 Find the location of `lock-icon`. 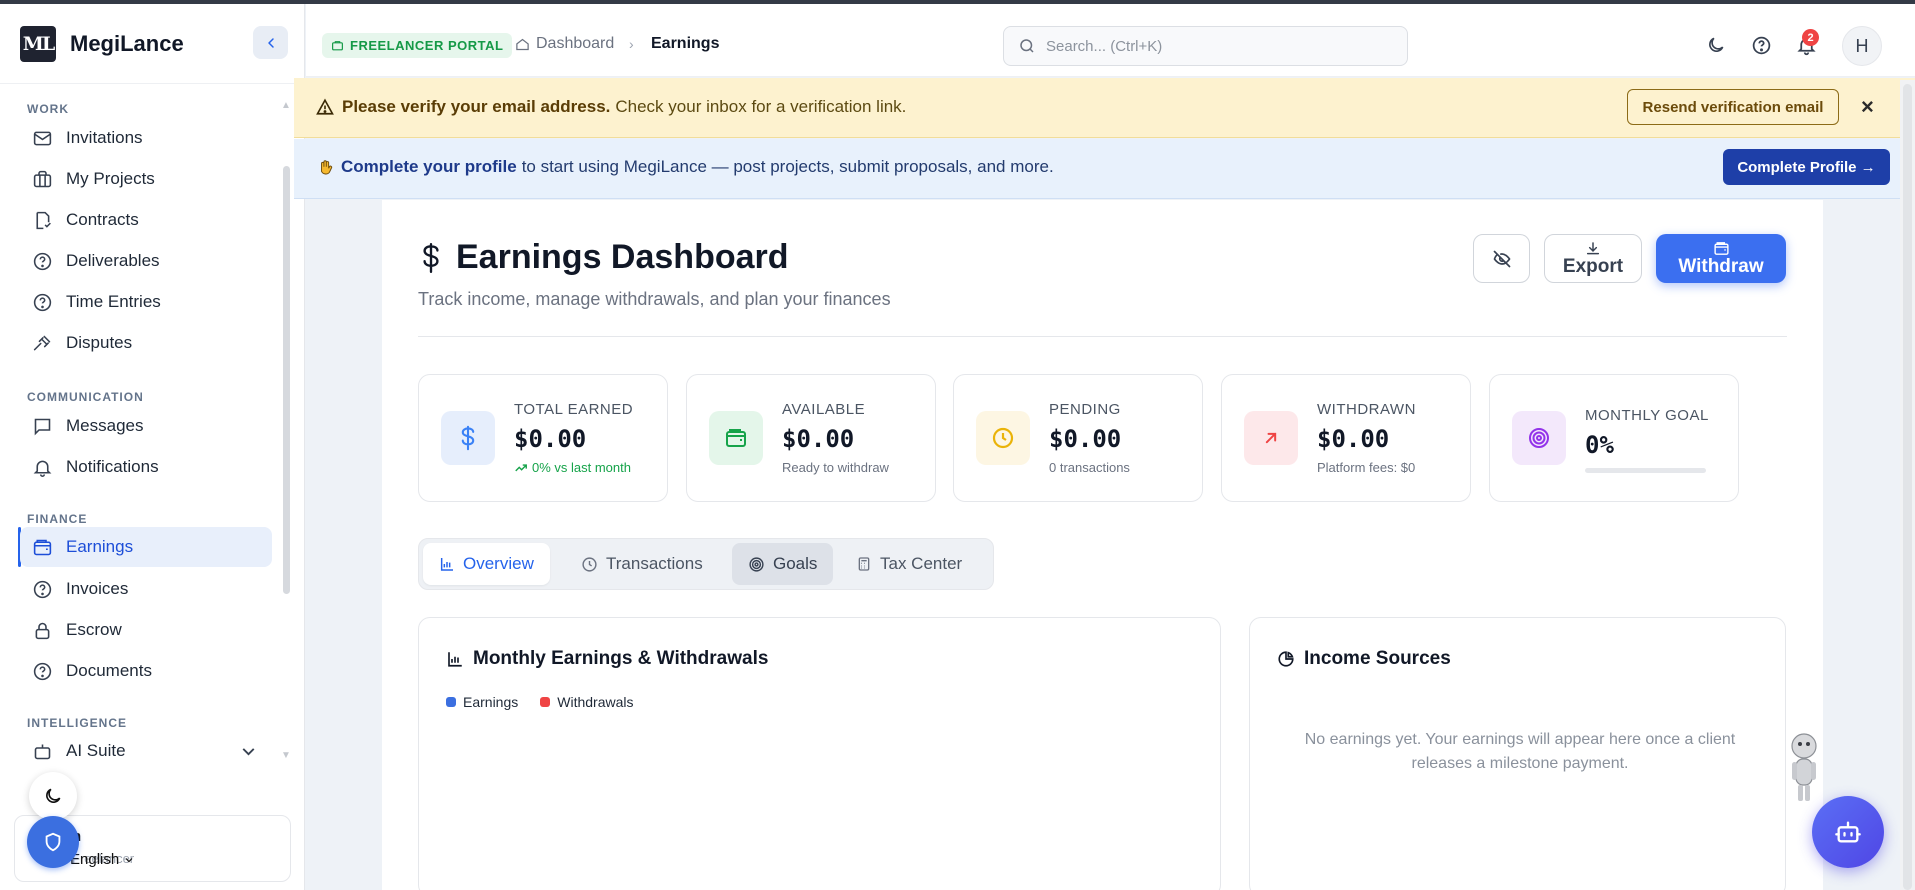

lock-icon is located at coordinates (42, 630).